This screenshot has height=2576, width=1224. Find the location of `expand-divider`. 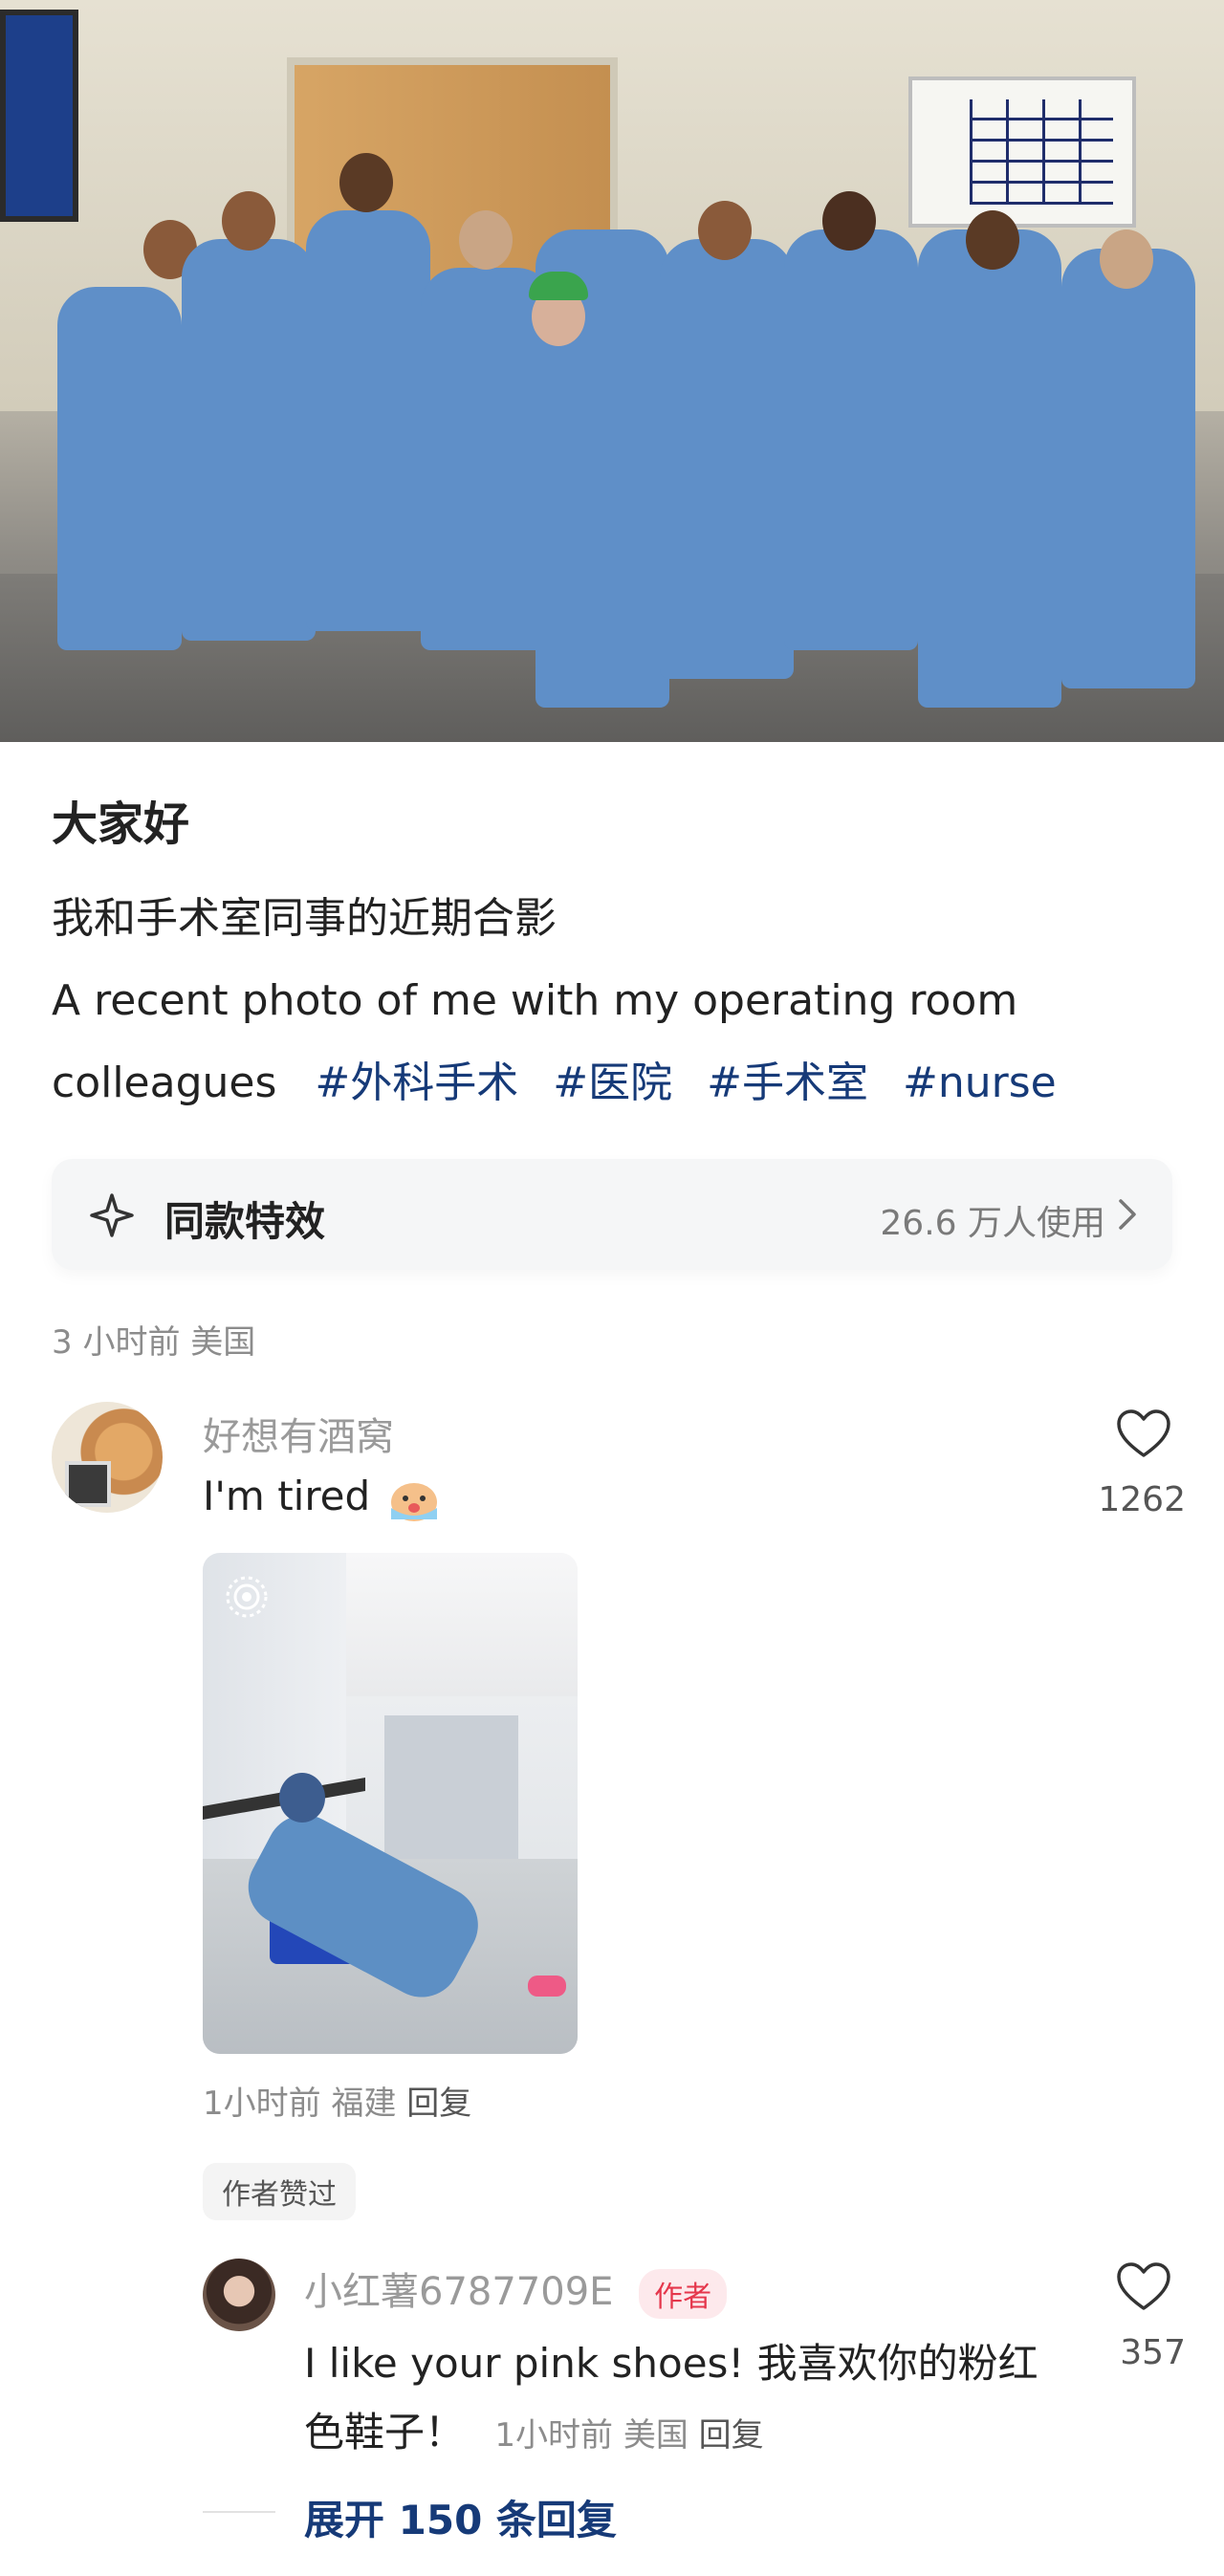

expand-divider is located at coordinates (239, 2512).